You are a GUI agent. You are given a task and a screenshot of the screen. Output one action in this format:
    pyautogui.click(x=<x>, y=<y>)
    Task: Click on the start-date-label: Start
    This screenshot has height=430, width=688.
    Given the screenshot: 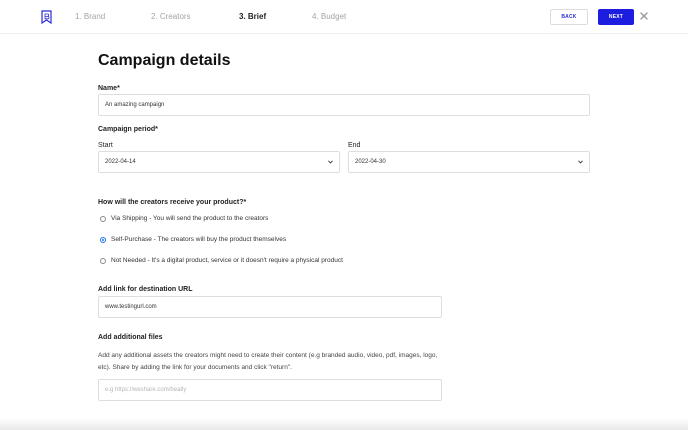 What is the action you would take?
    pyautogui.click(x=105, y=145)
    